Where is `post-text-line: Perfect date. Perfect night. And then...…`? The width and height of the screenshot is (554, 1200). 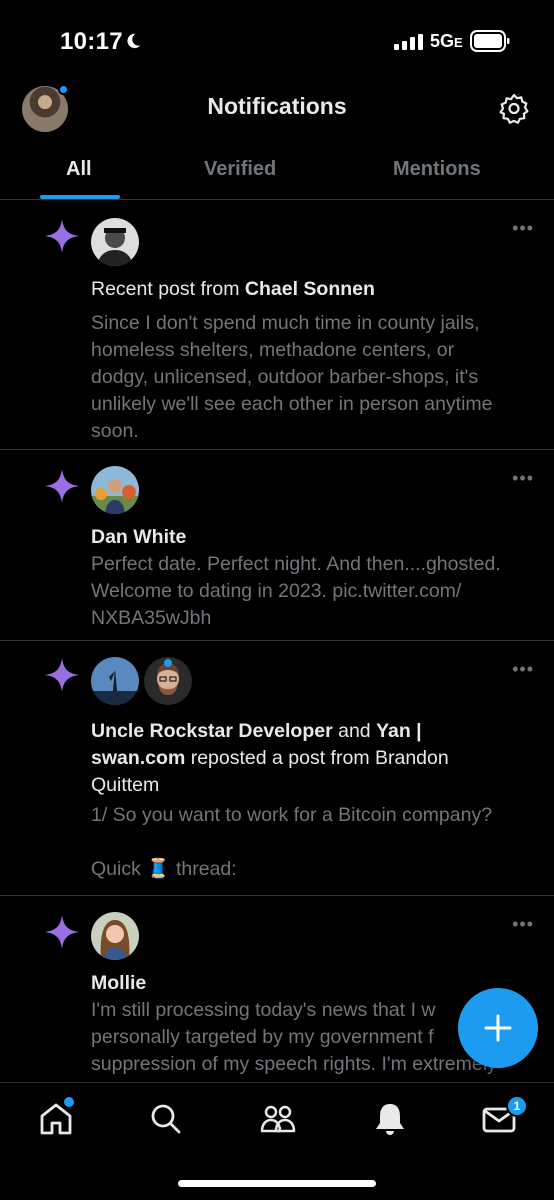
post-text-line: Perfect date. Perfect night. And then...… is located at coordinates (296, 564).